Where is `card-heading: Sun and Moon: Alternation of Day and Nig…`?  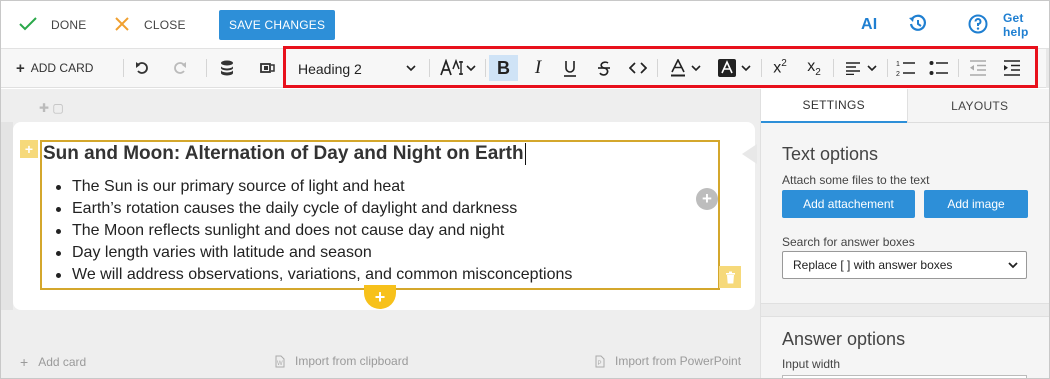 card-heading: Sun and Moon: Alternation of Day and Nig… is located at coordinates (284, 154).